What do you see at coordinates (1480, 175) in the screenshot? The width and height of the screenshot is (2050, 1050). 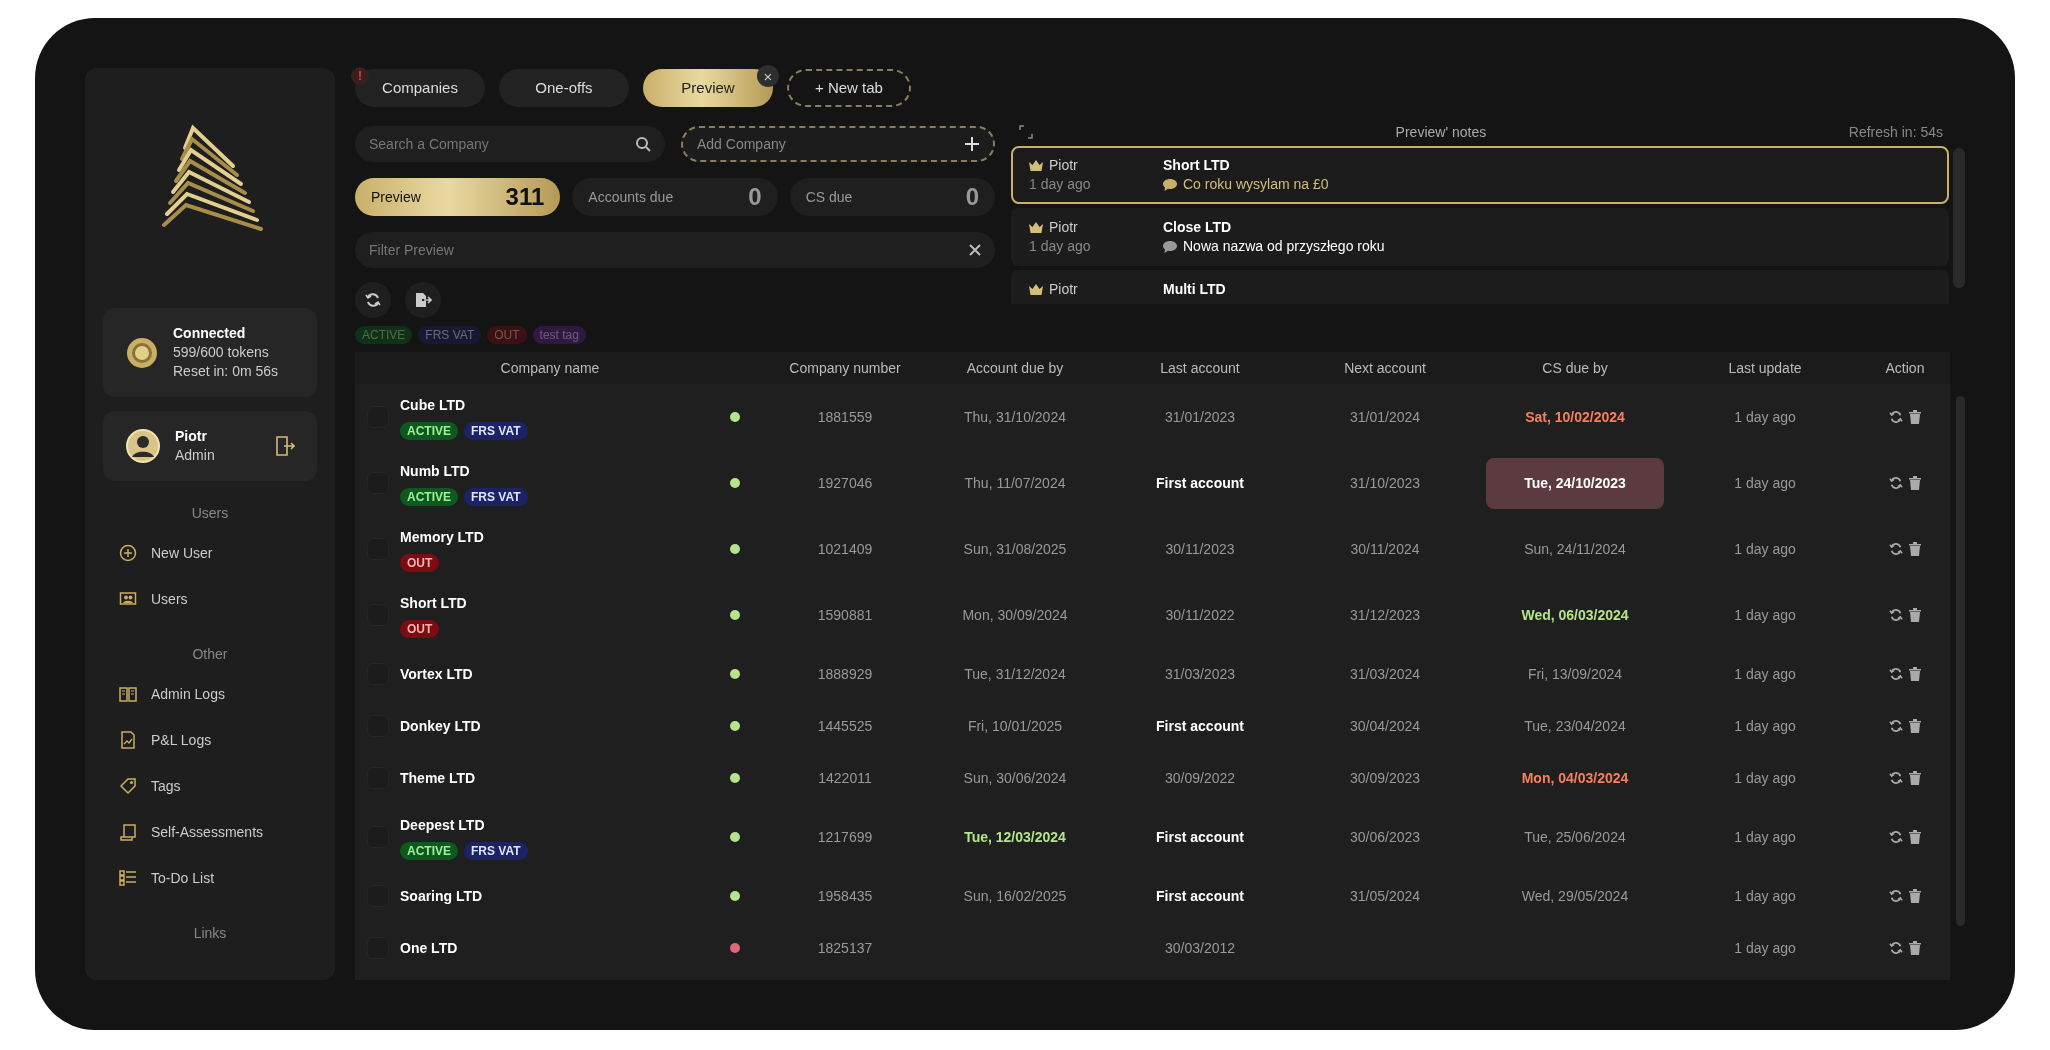 I see `note-card: Piotr 1 day ago Short LTD Co roku wysylam na £0` at bounding box center [1480, 175].